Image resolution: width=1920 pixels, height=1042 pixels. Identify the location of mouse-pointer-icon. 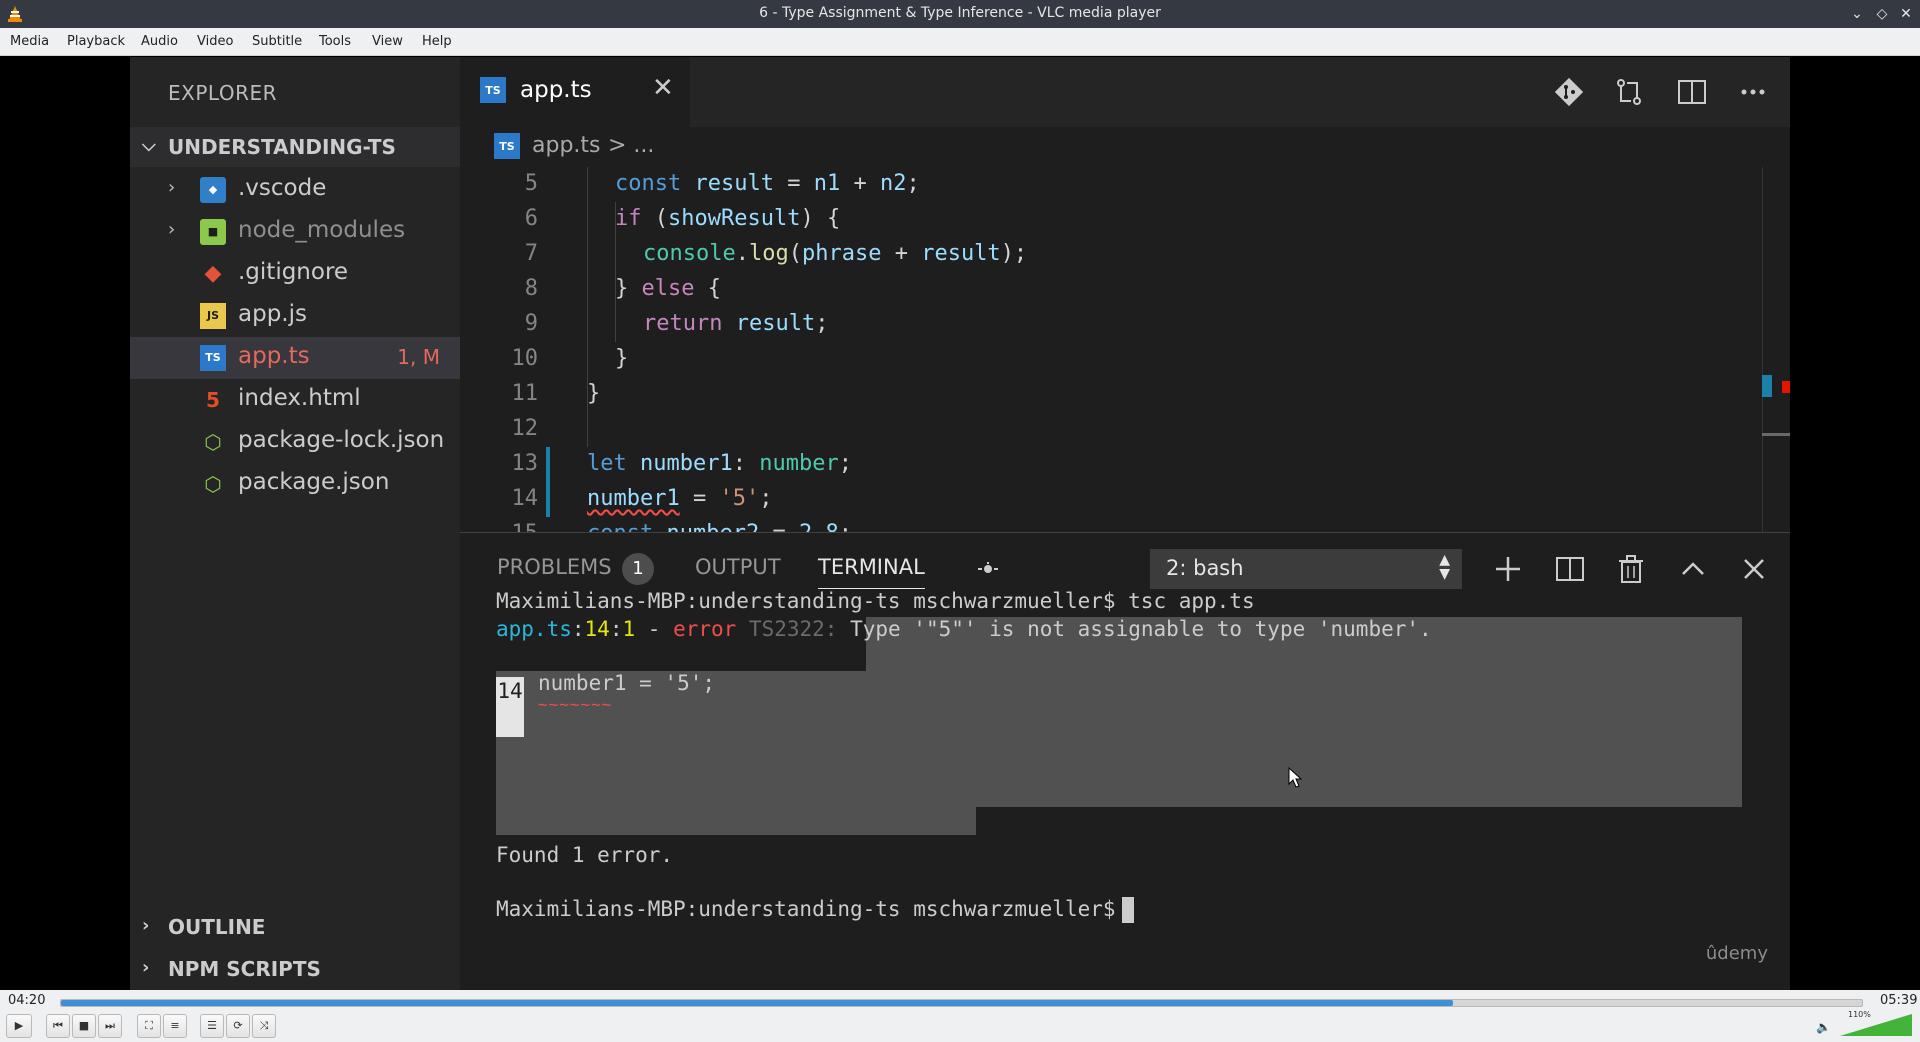
(1295, 777).